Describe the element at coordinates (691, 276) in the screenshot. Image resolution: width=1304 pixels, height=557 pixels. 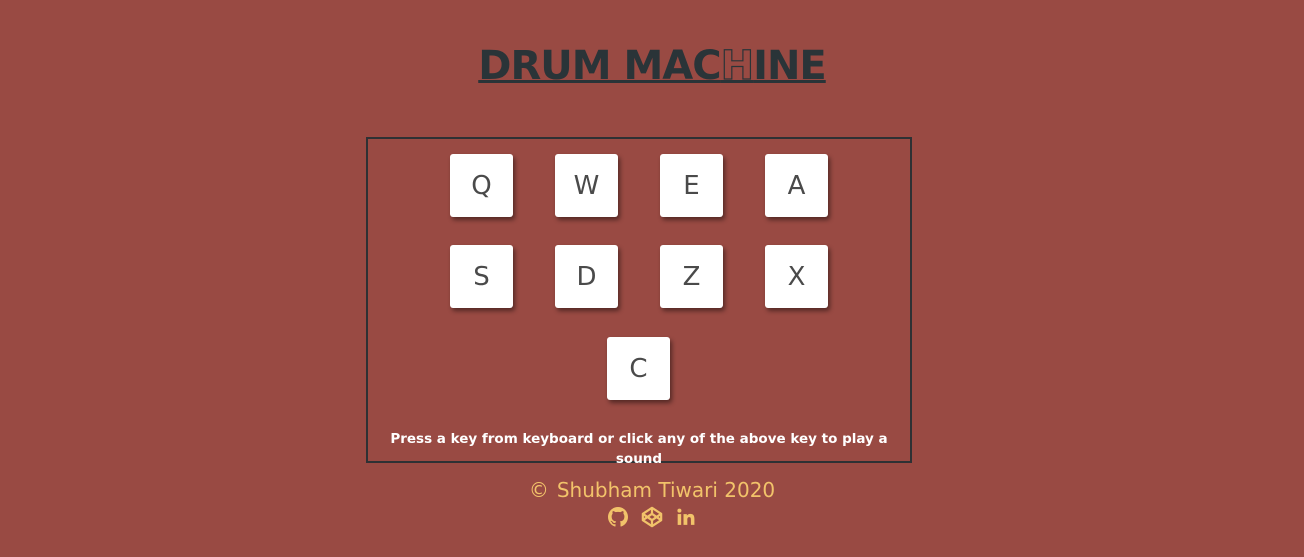
I see `drum-pad-z: Z` at that location.